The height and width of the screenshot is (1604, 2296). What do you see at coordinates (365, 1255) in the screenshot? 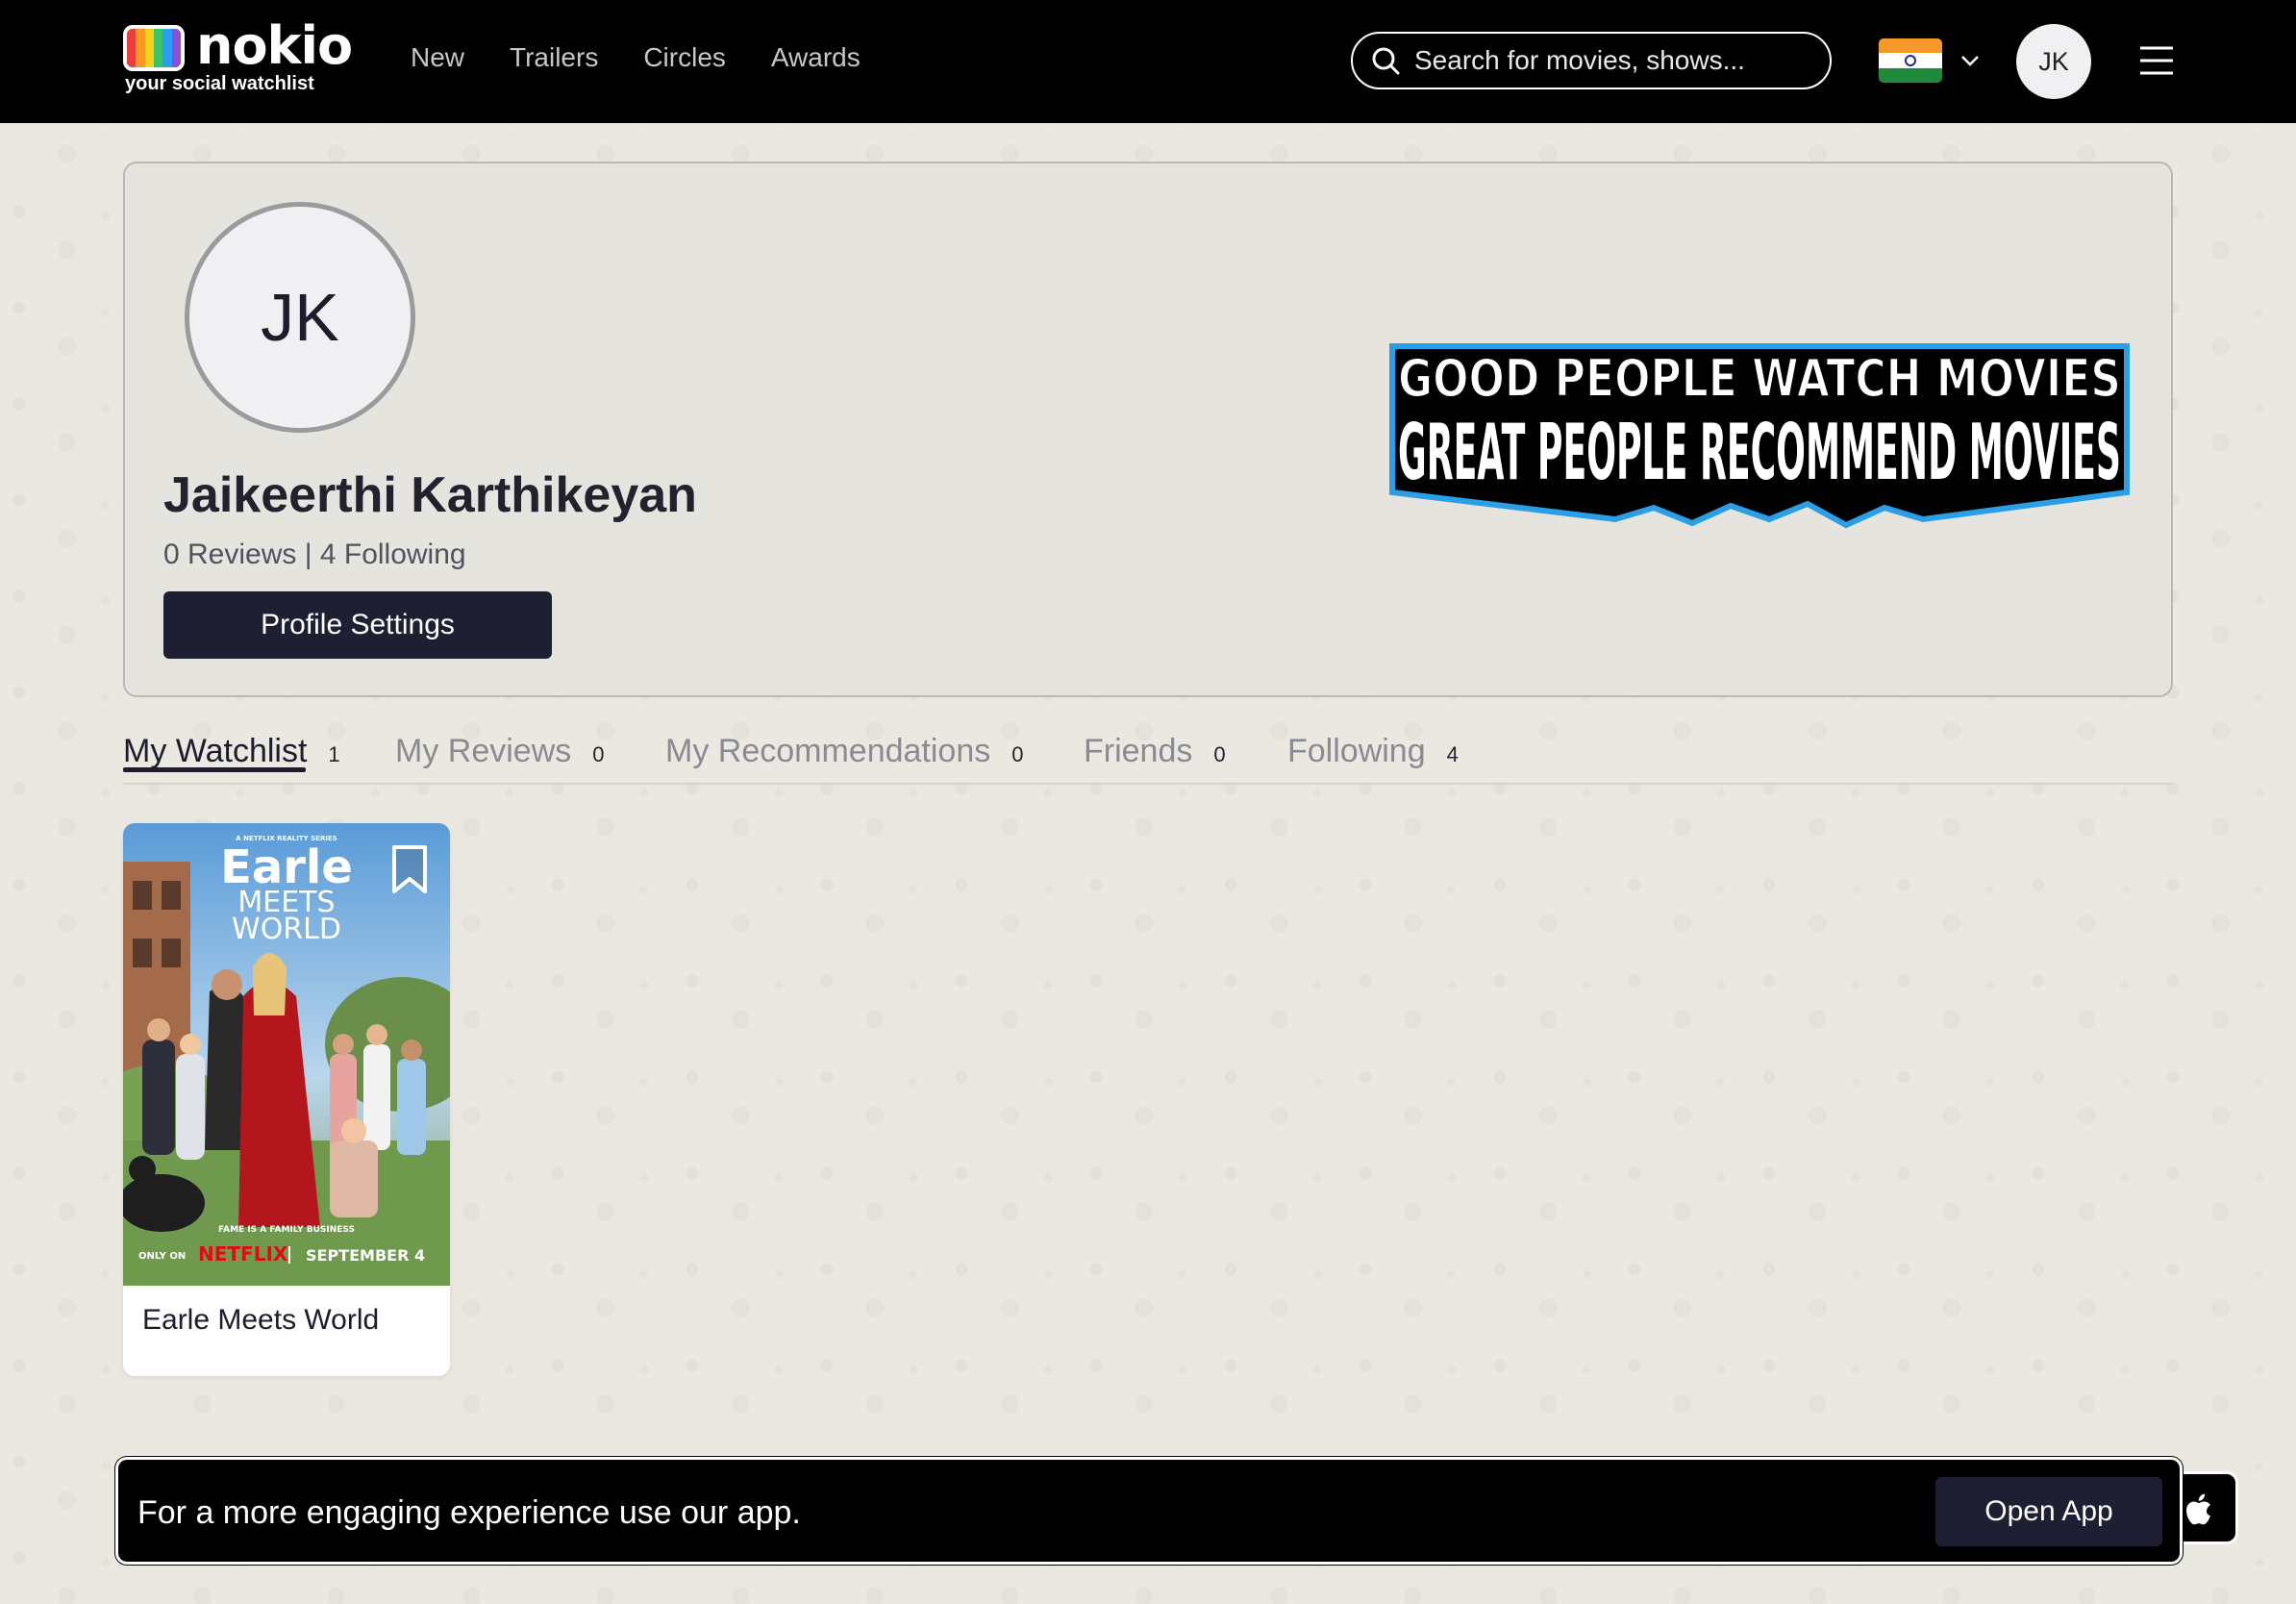
I see `poster-date: SEPTEMBER 4` at bounding box center [365, 1255].